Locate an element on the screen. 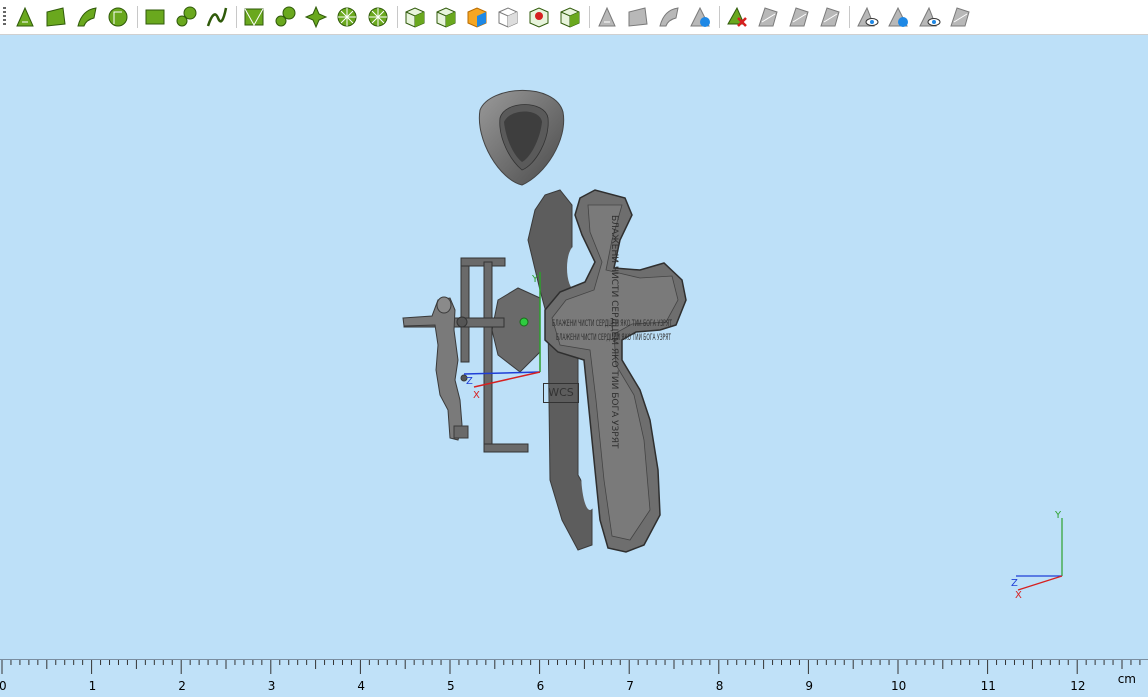 The image size is (1148, 697). solid-box-button is located at coordinates (415, 17).